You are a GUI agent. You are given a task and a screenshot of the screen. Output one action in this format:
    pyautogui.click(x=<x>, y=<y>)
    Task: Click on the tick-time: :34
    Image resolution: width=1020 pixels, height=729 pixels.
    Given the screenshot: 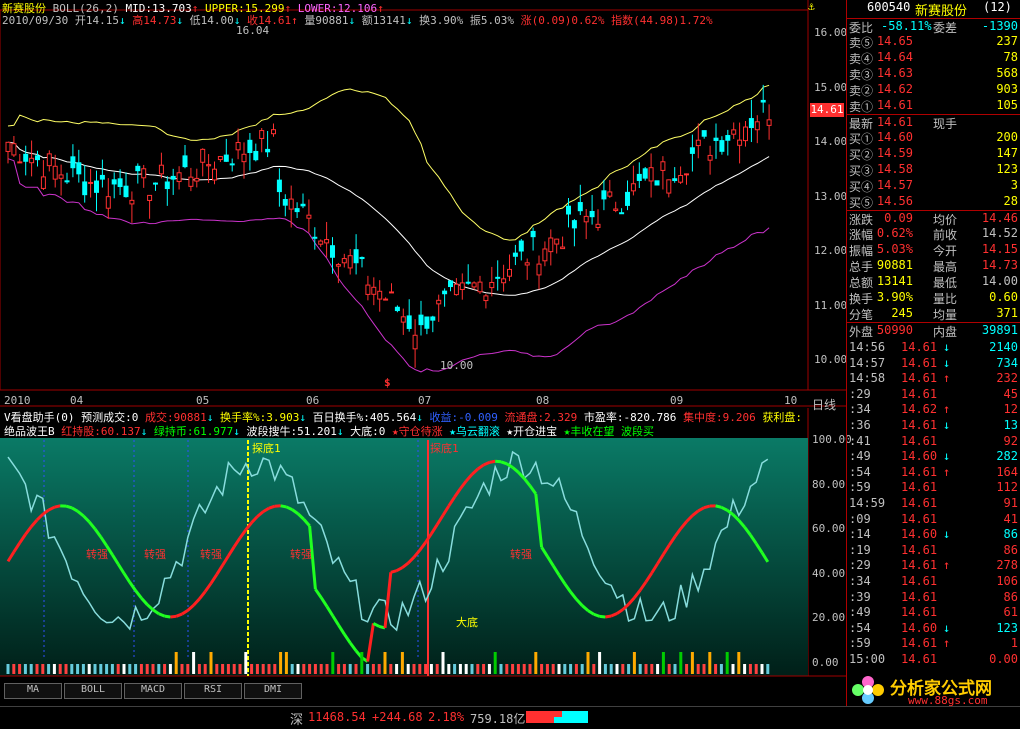 What is the action you would take?
    pyautogui.click(x=860, y=581)
    